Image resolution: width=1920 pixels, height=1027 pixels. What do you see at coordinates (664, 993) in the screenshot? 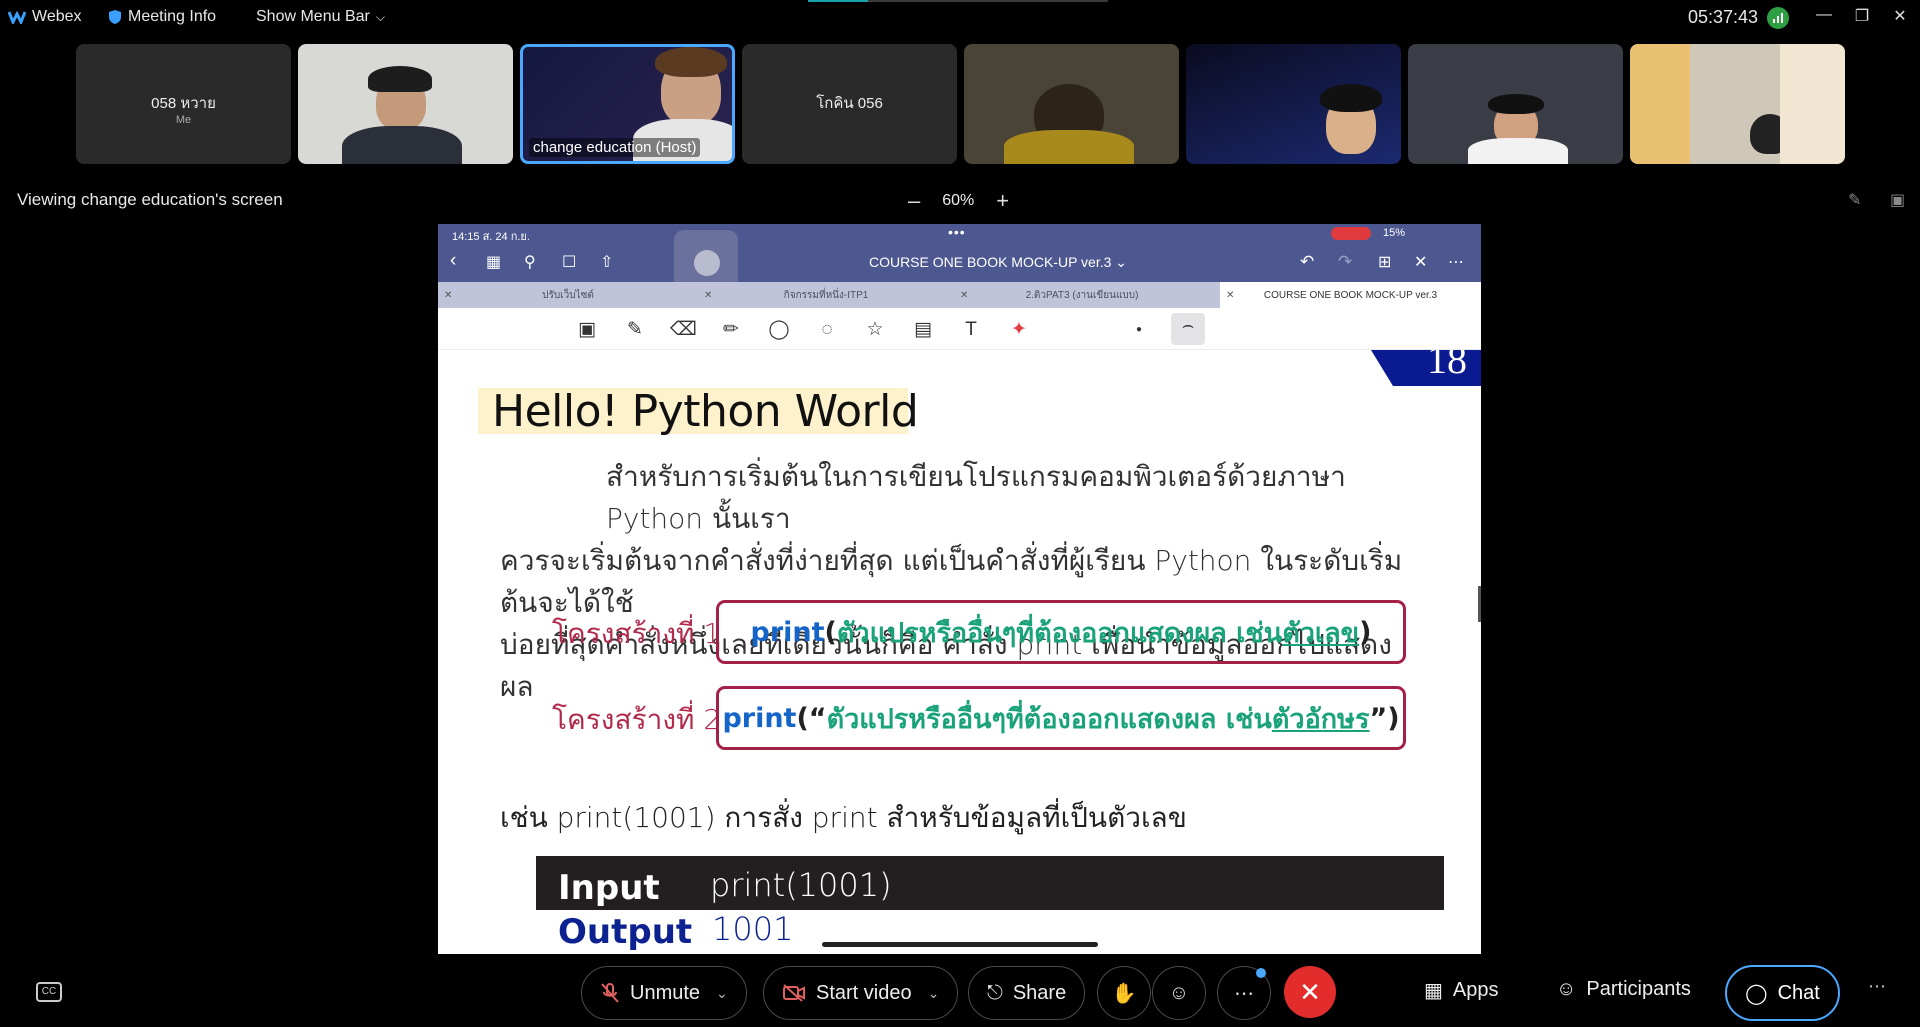
I see `unmute-button: Unmute ⌄` at bounding box center [664, 993].